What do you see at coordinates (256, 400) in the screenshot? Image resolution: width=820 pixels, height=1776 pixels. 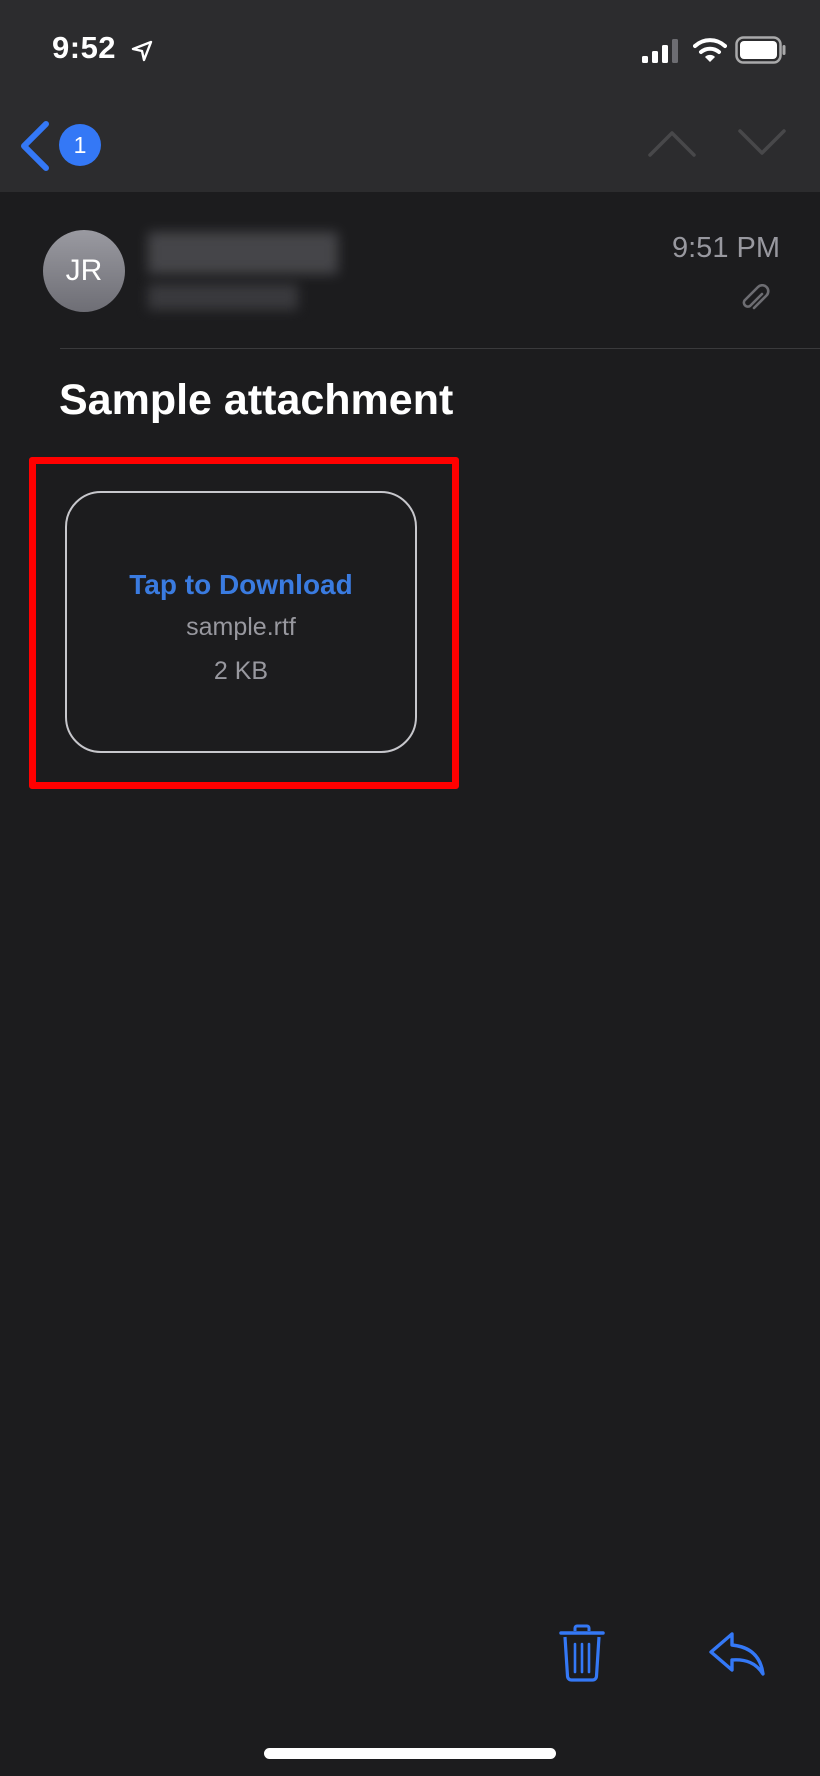 I see `message-subject: Sample attachment` at bounding box center [256, 400].